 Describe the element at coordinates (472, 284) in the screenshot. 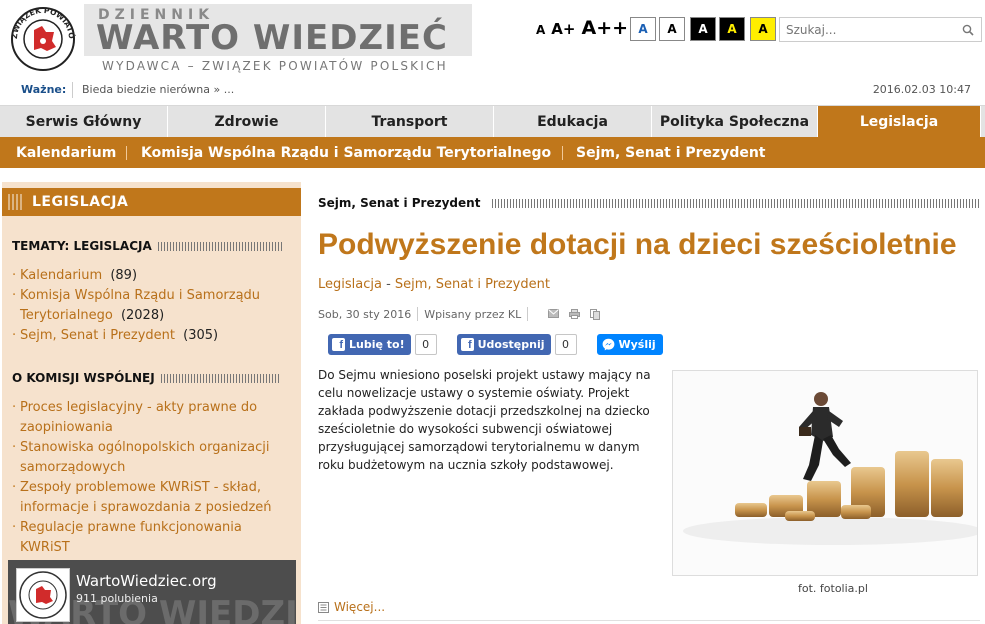

I see `category-link-sejm: Sejm, Senat i Prezydent` at that location.